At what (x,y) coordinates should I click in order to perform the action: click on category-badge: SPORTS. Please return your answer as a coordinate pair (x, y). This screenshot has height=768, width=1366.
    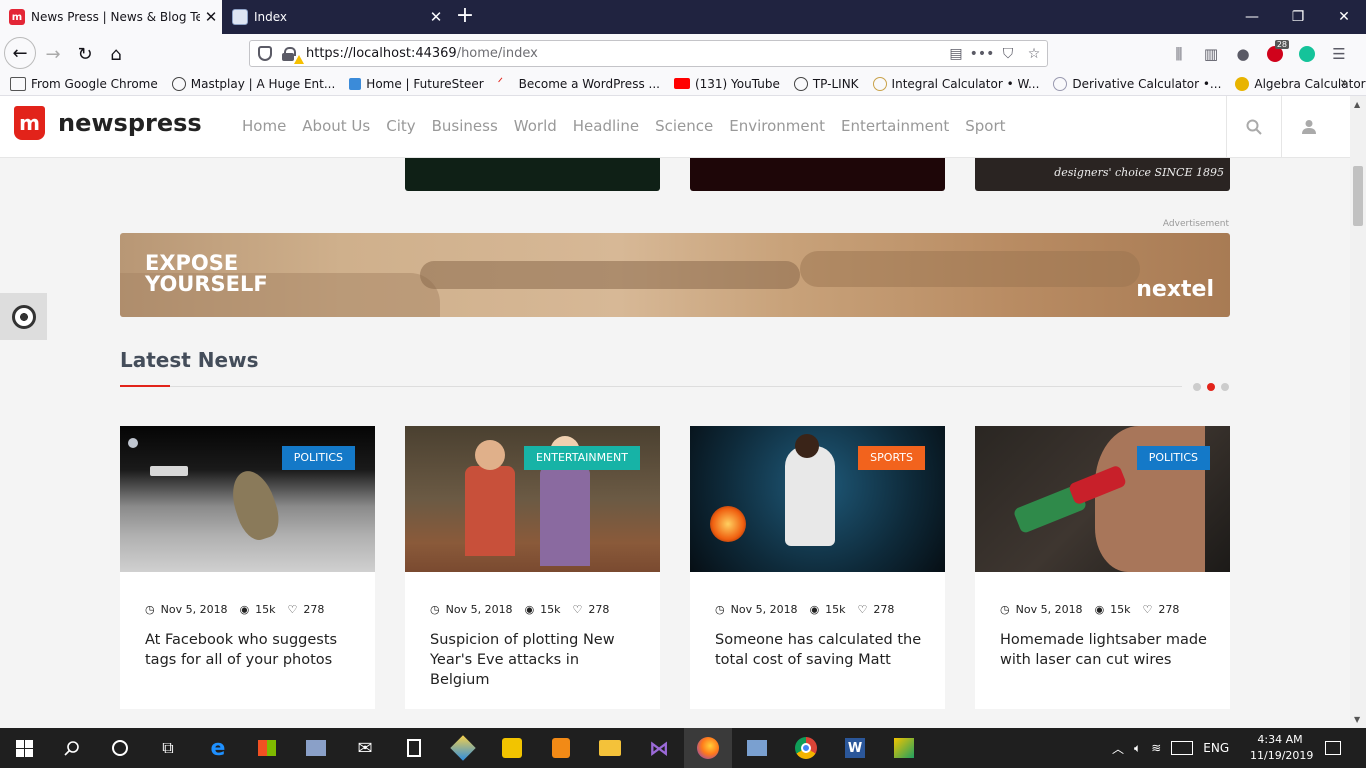
    Looking at the image, I should click on (891, 458).